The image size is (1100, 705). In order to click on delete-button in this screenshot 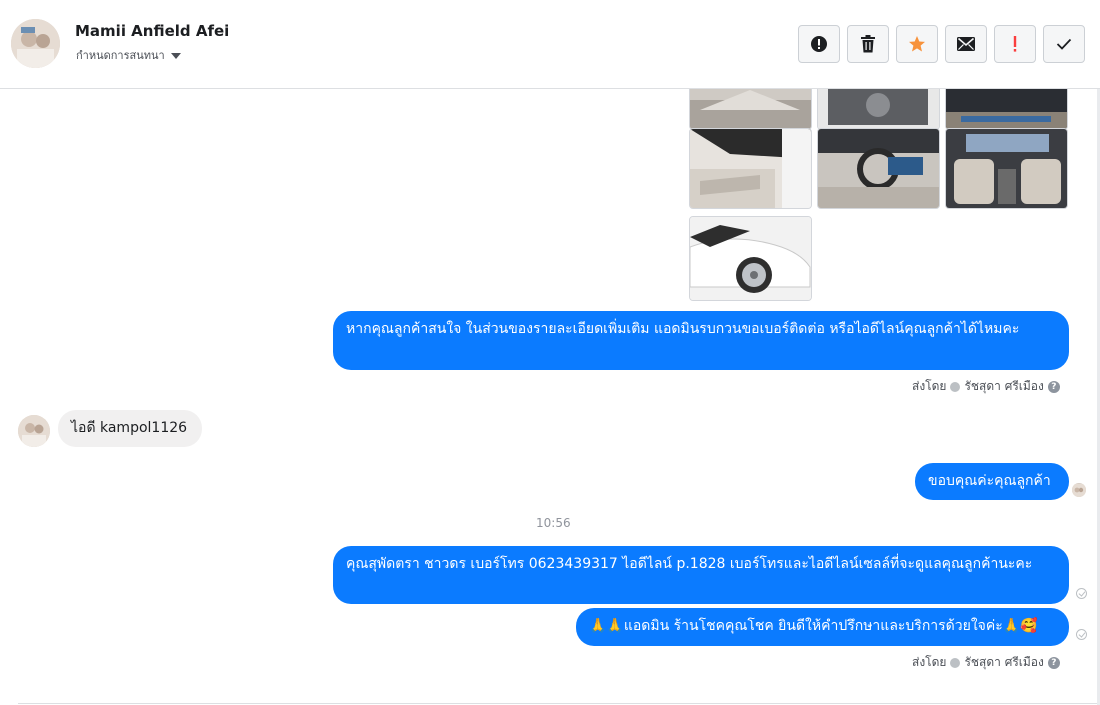, I will do `click(868, 44)`.